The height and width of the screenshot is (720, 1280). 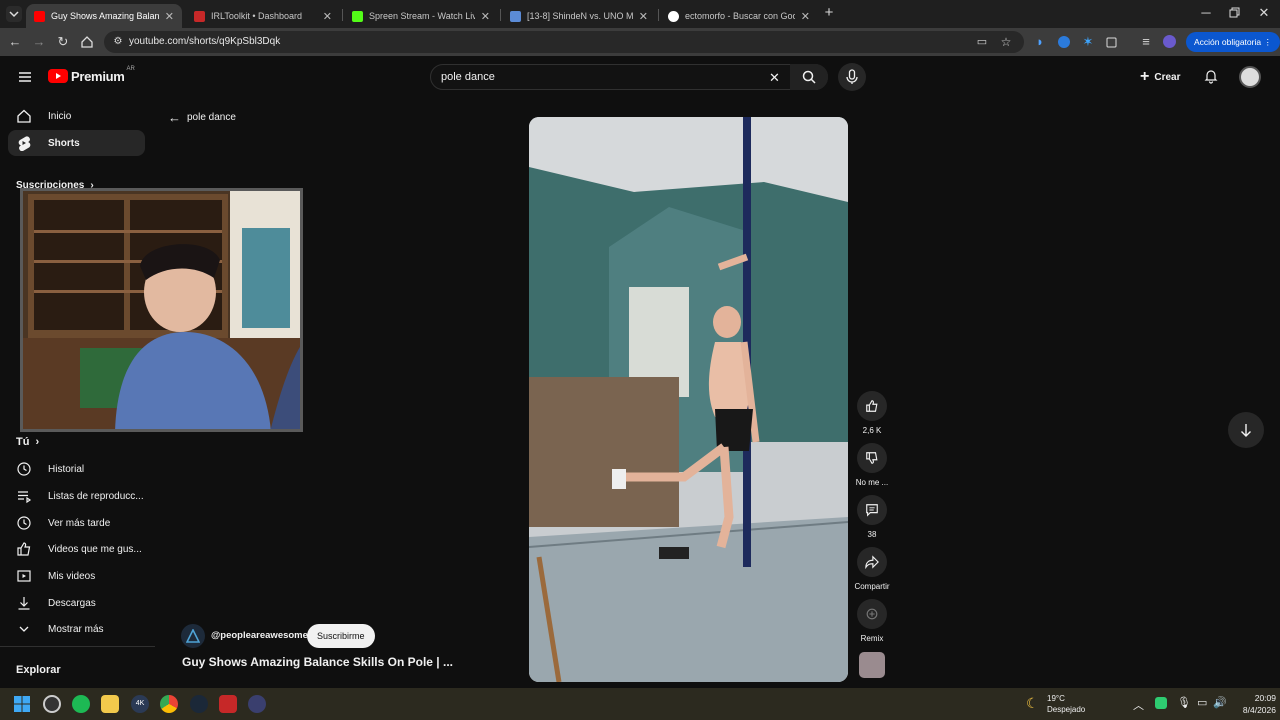 I want to click on channel-avatar, so click(x=193, y=636).